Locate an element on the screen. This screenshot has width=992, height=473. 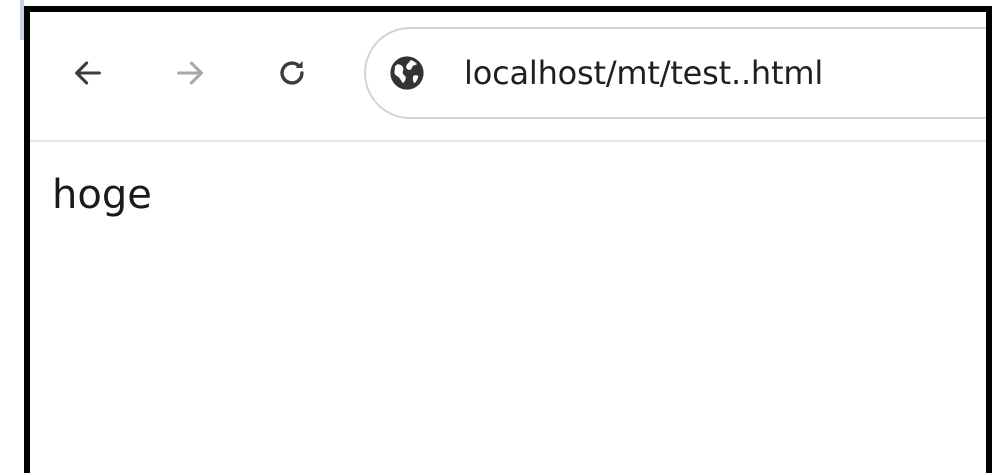
arrow-left-icon is located at coordinates (88, 73).